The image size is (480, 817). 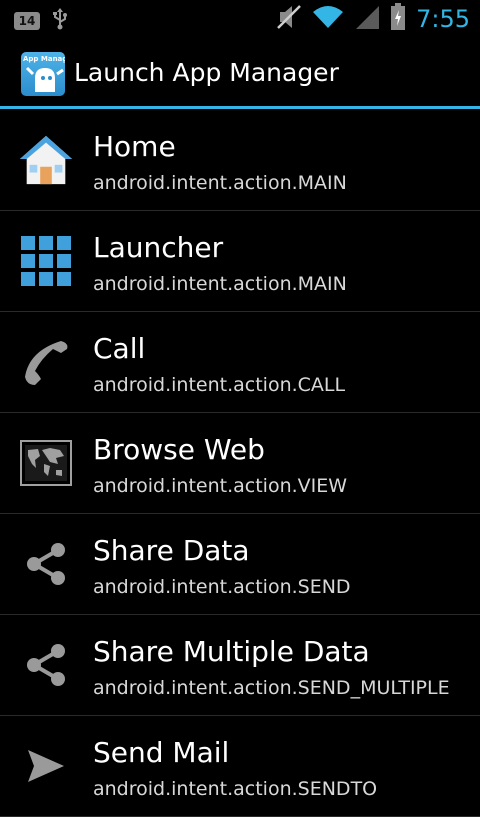 What do you see at coordinates (271, 688) in the screenshot?
I see `item-action: android.intent.action.SEND_MULTIPLE` at bounding box center [271, 688].